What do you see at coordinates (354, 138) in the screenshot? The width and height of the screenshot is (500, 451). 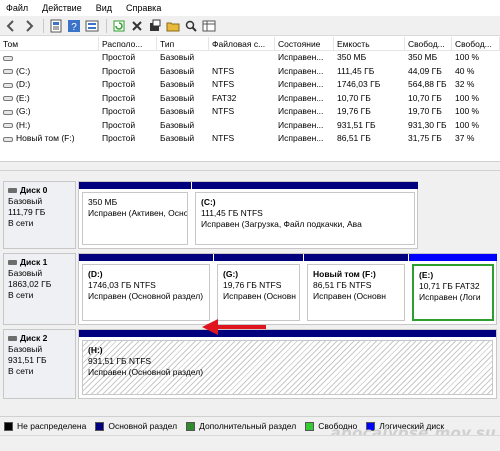 I see `cell-capacity: 86,51 ГБ` at bounding box center [354, 138].